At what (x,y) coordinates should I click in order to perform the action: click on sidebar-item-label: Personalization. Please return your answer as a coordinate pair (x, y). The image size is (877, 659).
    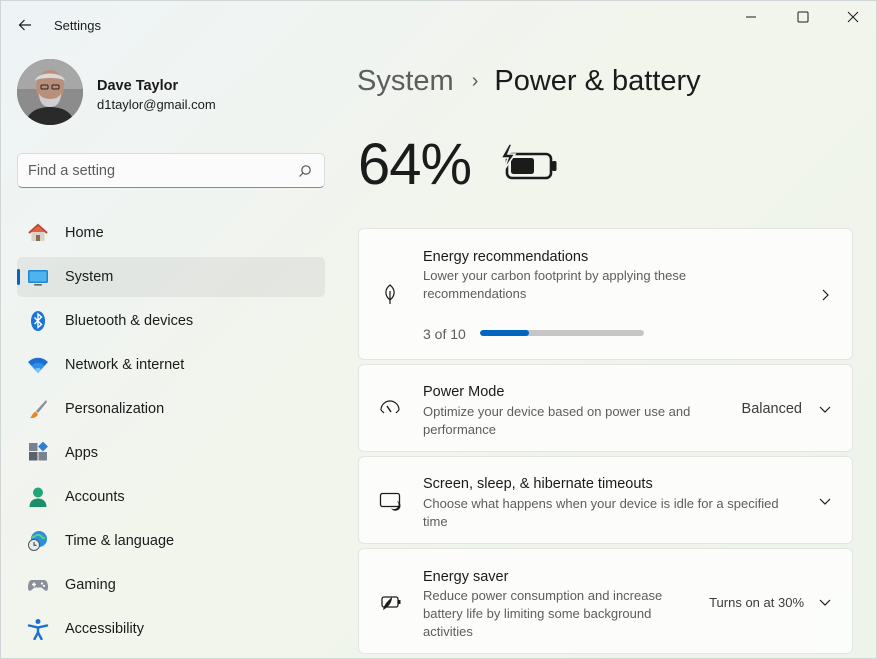
    Looking at the image, I should click on (115, 409).